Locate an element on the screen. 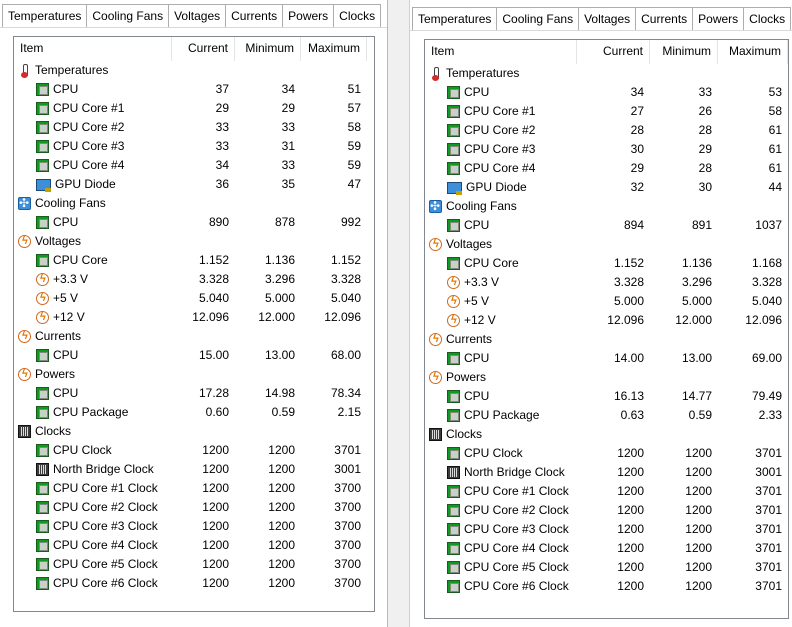  sensor-row: CPU Core #3 Clock 1200 1200 3701 is located at coordinates (606, 529).